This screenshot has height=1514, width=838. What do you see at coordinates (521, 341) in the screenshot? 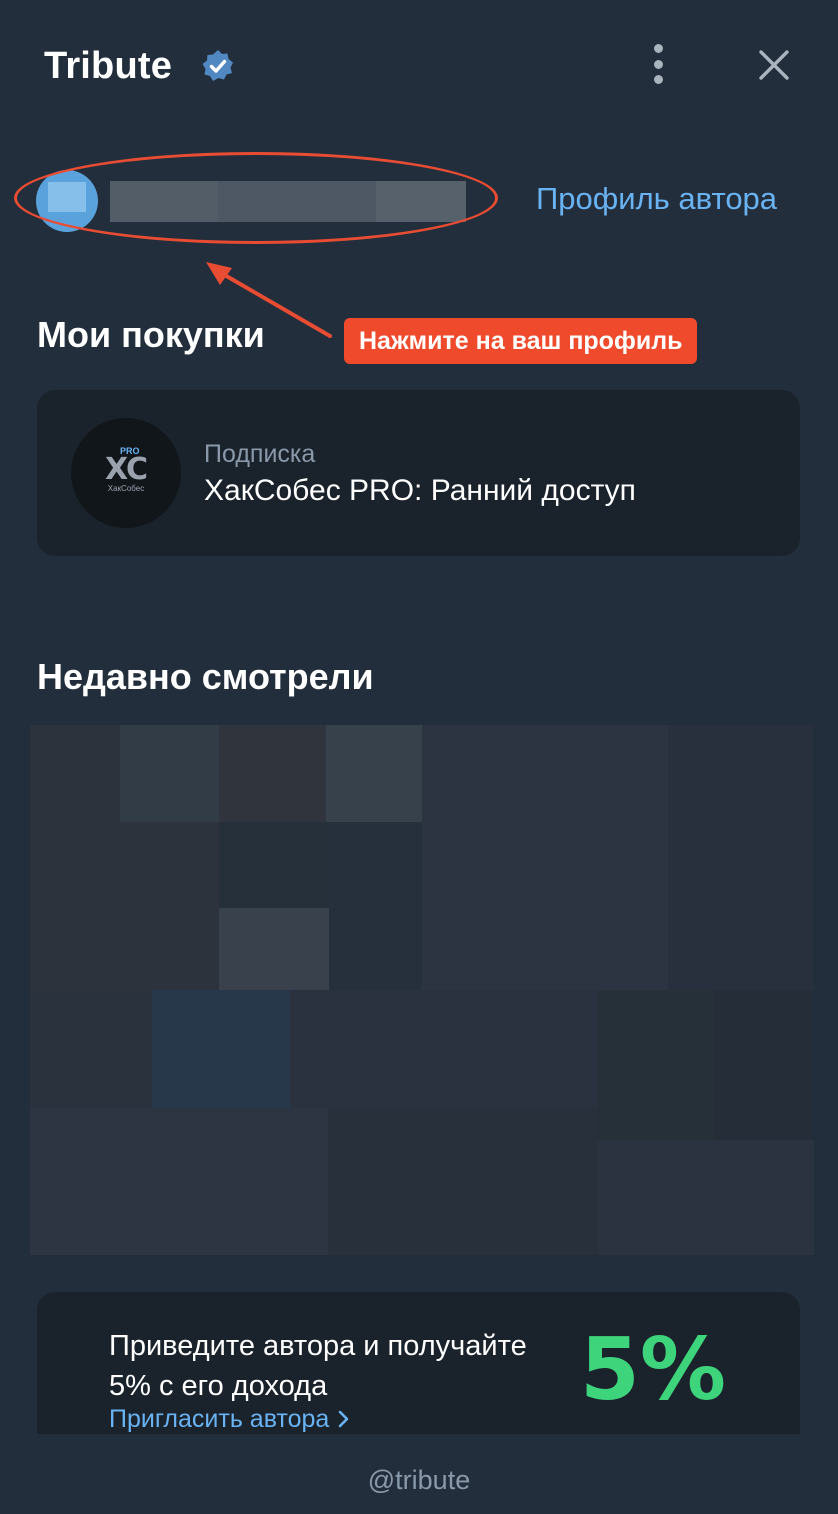
I see `annotation-callout: Нажмите на ваш профиль` at bounding box center [521, 341].